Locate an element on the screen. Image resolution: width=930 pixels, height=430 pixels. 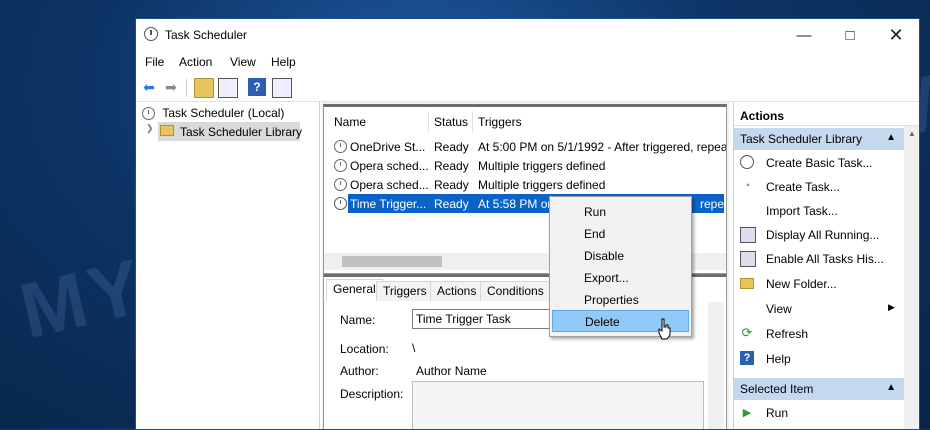
tab-general: General is located at coordinates (354, 290).